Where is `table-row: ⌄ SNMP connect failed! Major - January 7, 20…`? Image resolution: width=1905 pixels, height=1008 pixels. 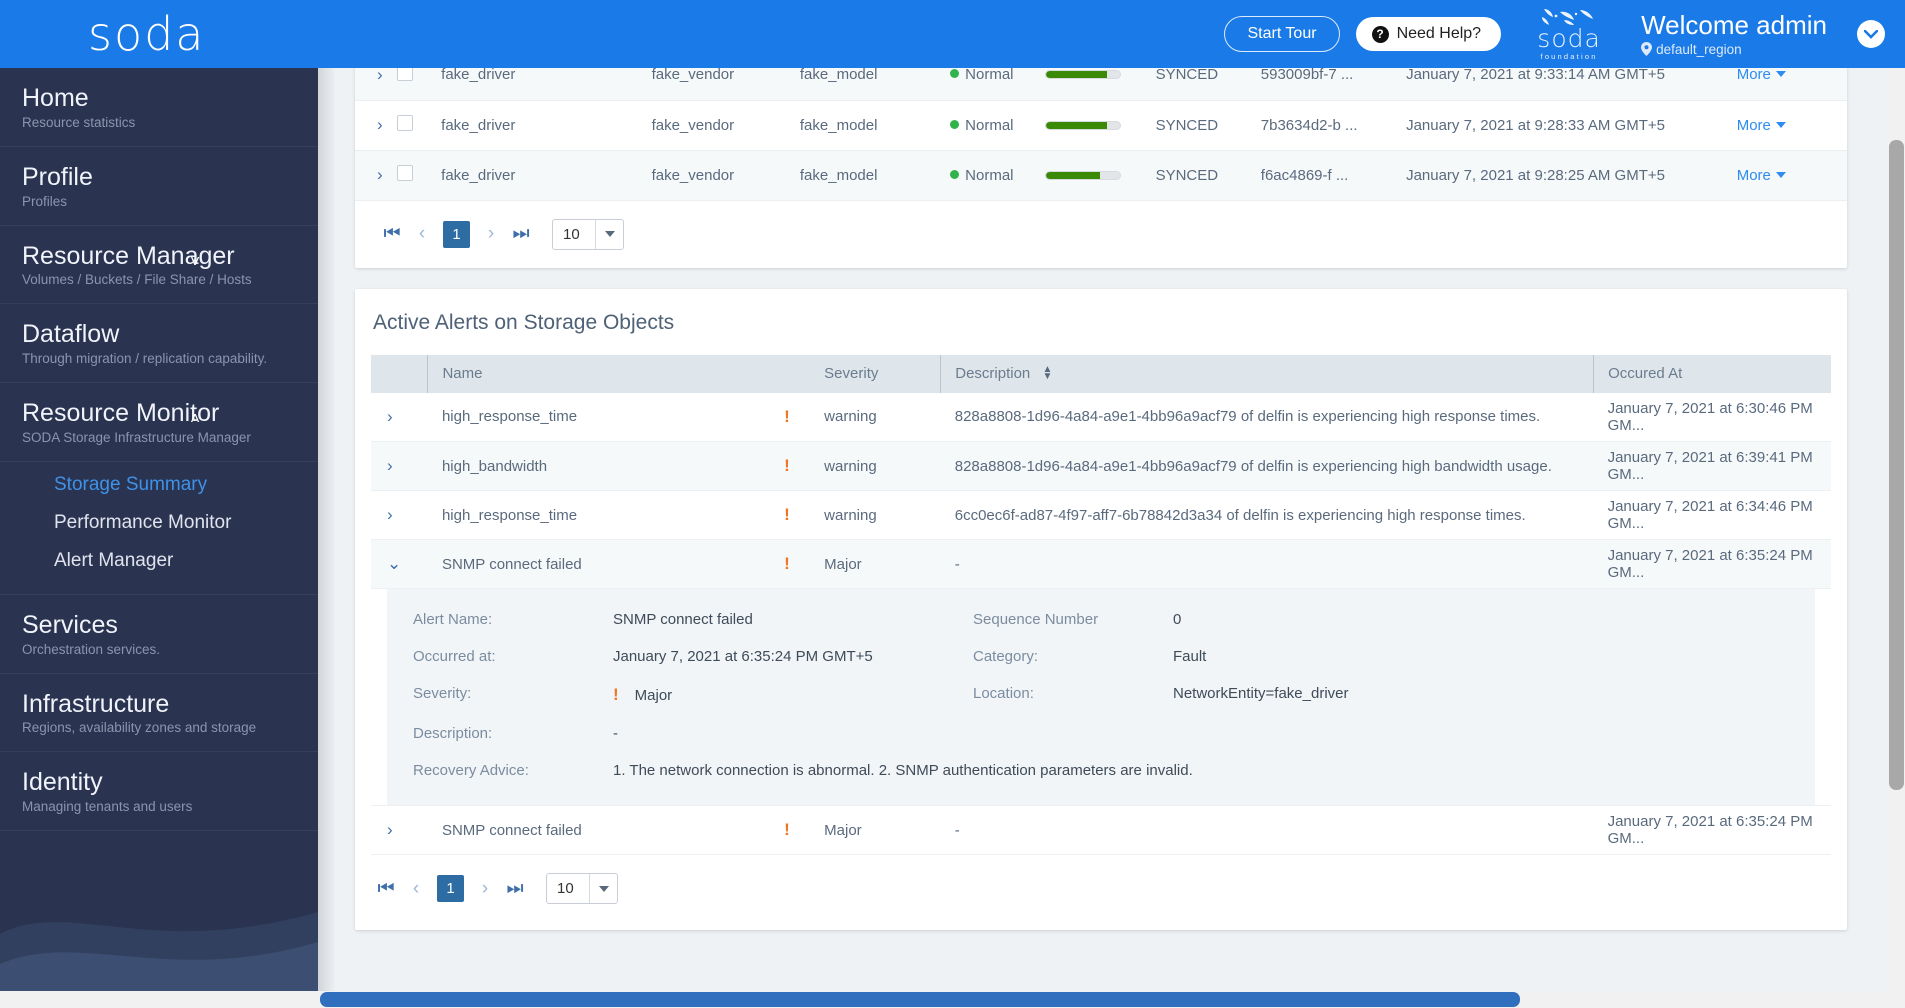 table-row: ⌄ SNMP connect failed! Major - January 7, 20… is located at coordinates (1101, 564).